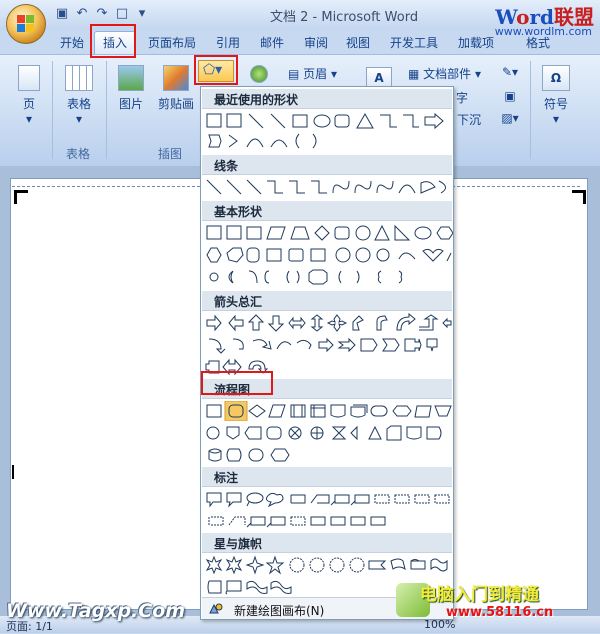 This screenshot has width=600, height=634. What do you see at coordinates (327, 301) in the screenshot?
I see `section-header-arrows: 箭头总汇` at bounding box center [327, 301].